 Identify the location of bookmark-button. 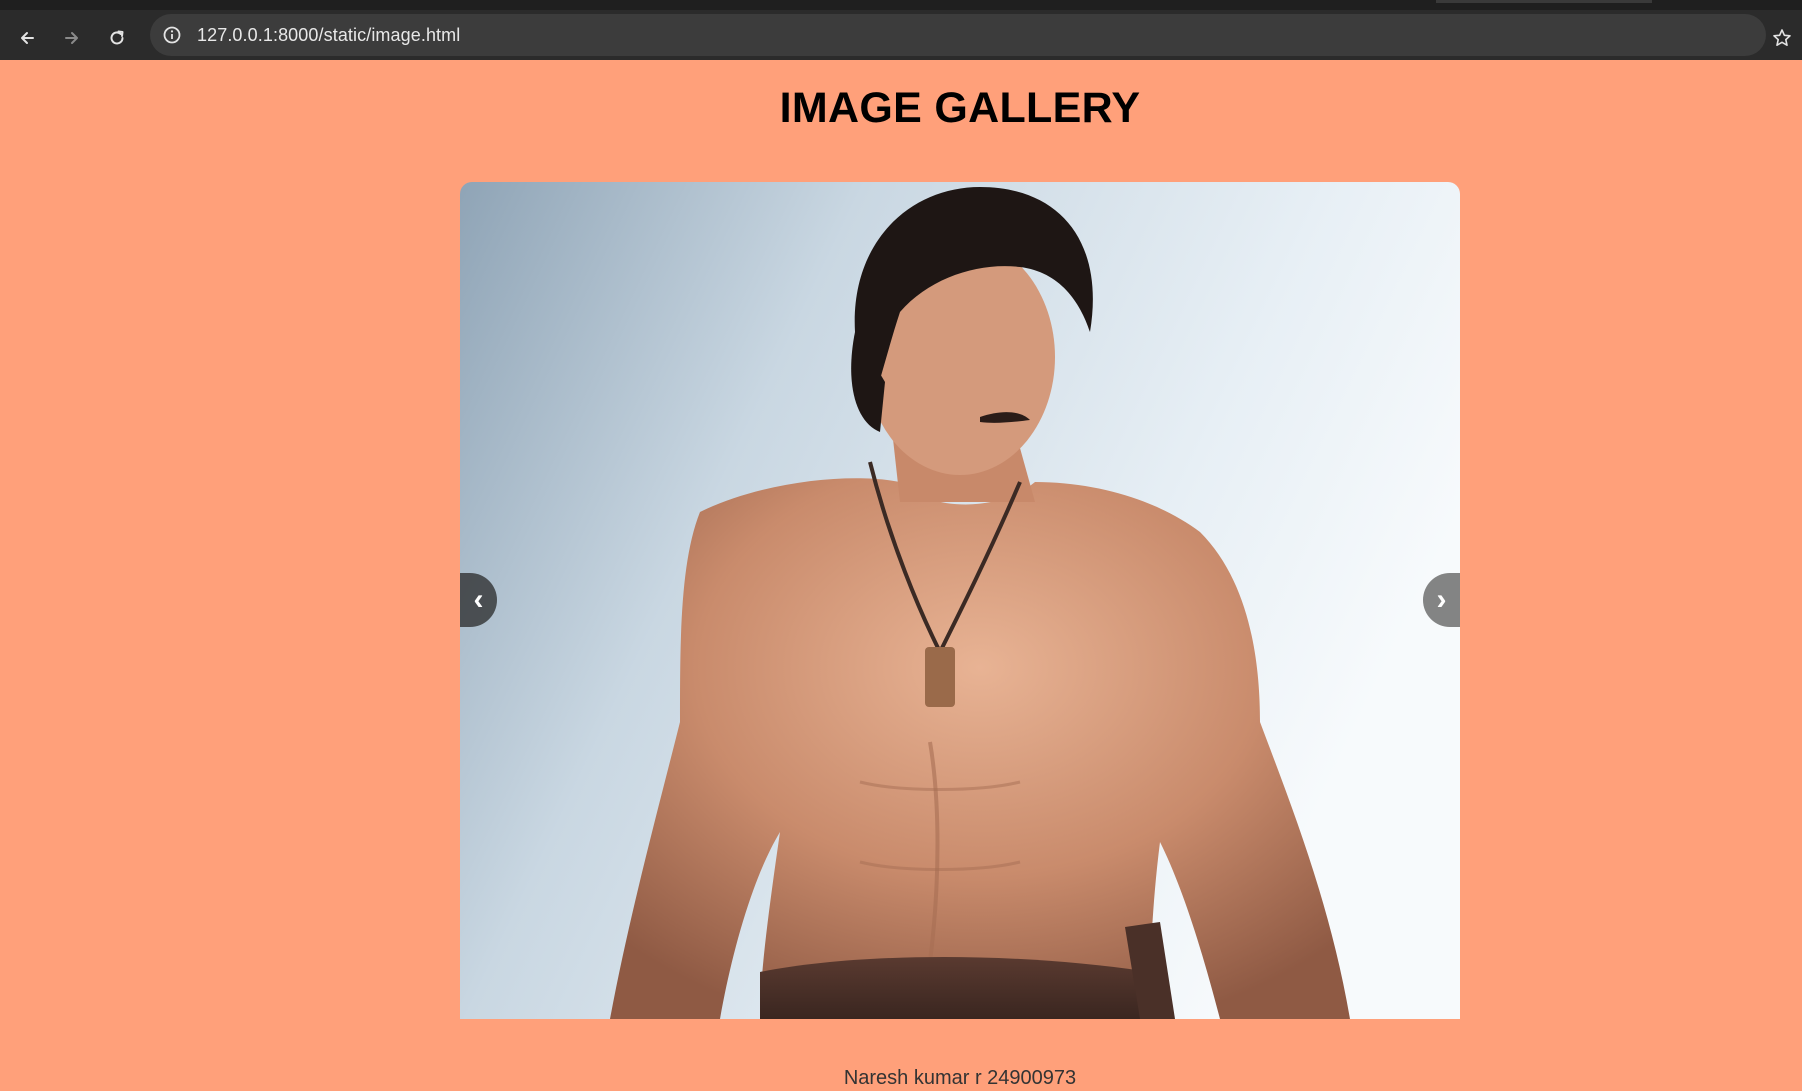
(1782, 38).